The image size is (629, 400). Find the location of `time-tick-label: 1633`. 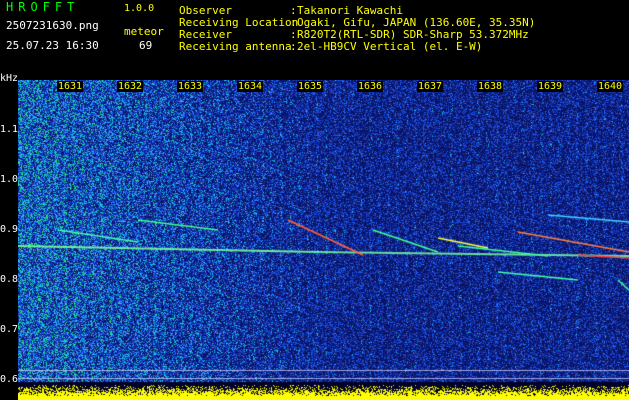

time-tick-label: 1633 is located at coordinates (190, 86).